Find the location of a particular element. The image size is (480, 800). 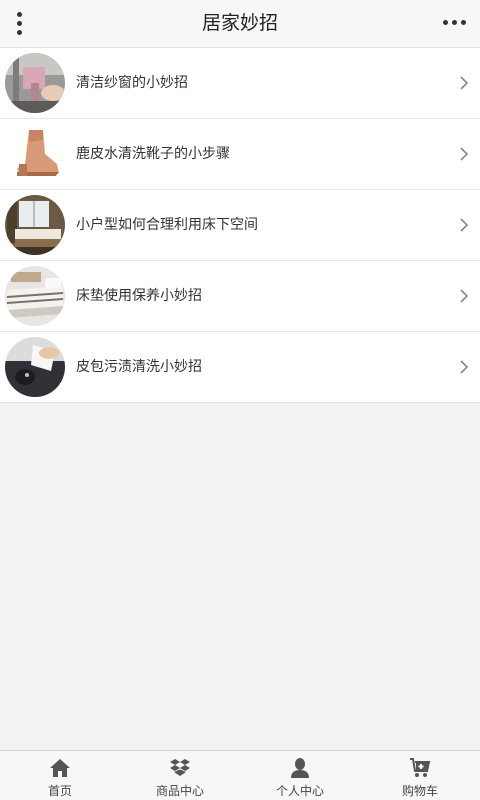

list-item: 小户型如何合理利用床下空间 is located at coordinates (240, 225).